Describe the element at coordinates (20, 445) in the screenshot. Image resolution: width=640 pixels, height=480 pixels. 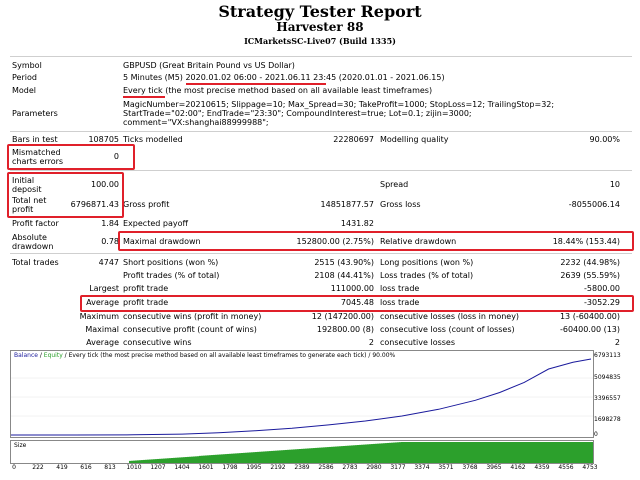
I see `size-label: Size` at that location.